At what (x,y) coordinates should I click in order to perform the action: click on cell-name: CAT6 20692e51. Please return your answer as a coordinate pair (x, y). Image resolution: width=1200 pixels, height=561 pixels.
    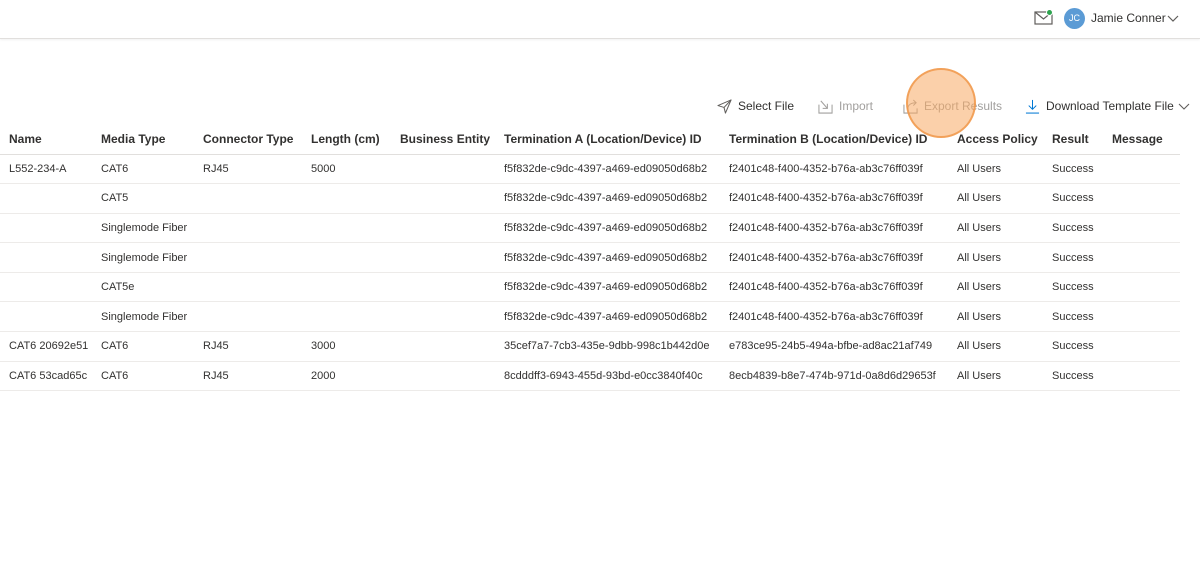
    Looking at the image, I should click on (46, 346).